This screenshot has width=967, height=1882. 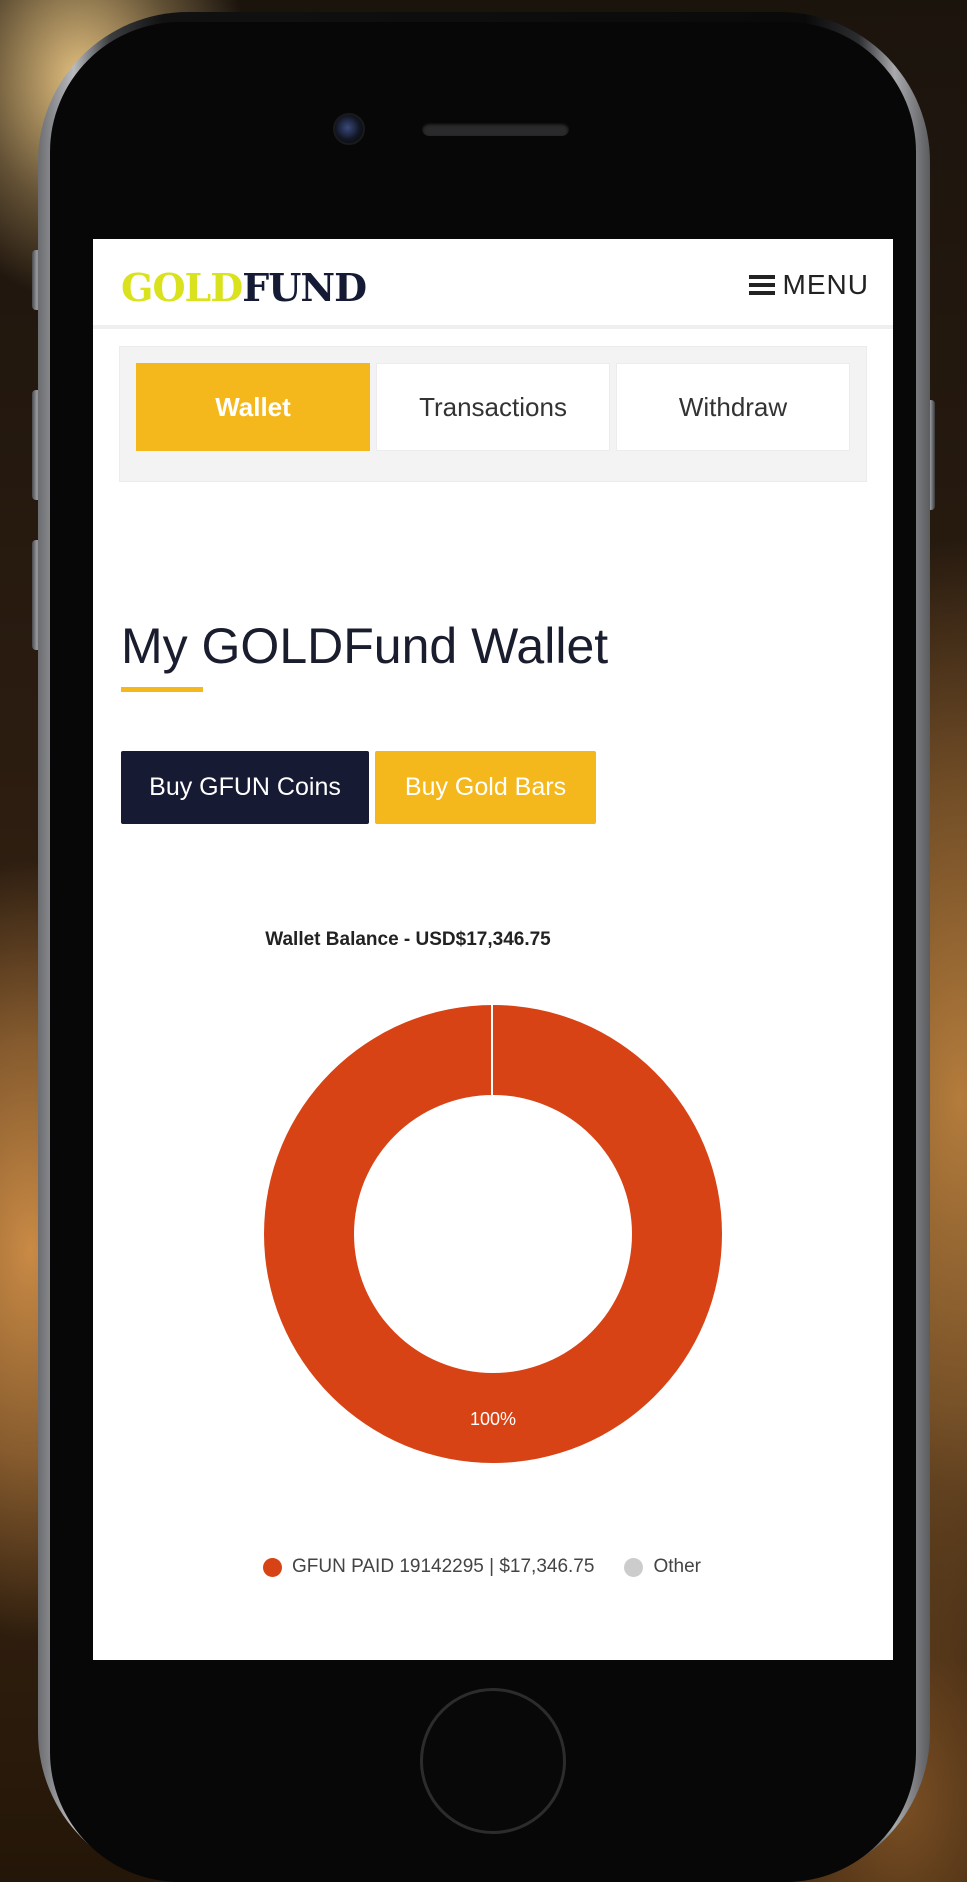 What do you see at coordinates (349, 129) in the screenshot?
I see `front-camera` at bounding box center [349, 129].